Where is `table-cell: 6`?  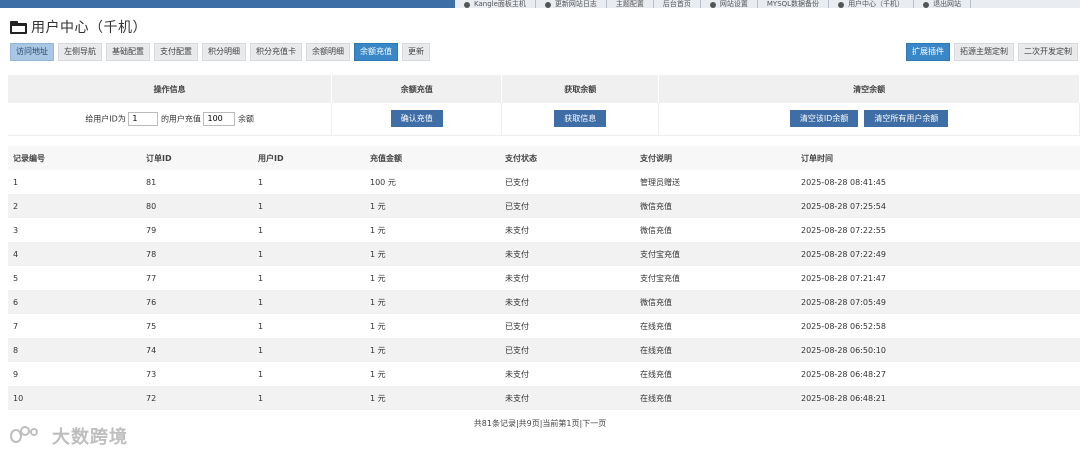
table-cell: 6 is located at coordinates (74, 302).